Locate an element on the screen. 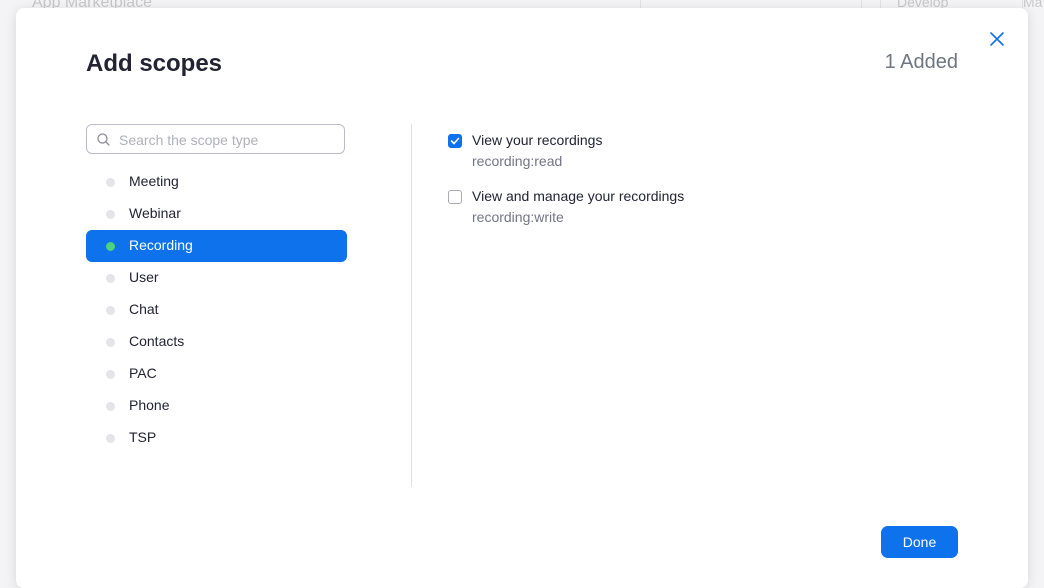 This screenshot has height=588, width=1044. scope-item-label: Contacts is located at coordinates (157, 341).